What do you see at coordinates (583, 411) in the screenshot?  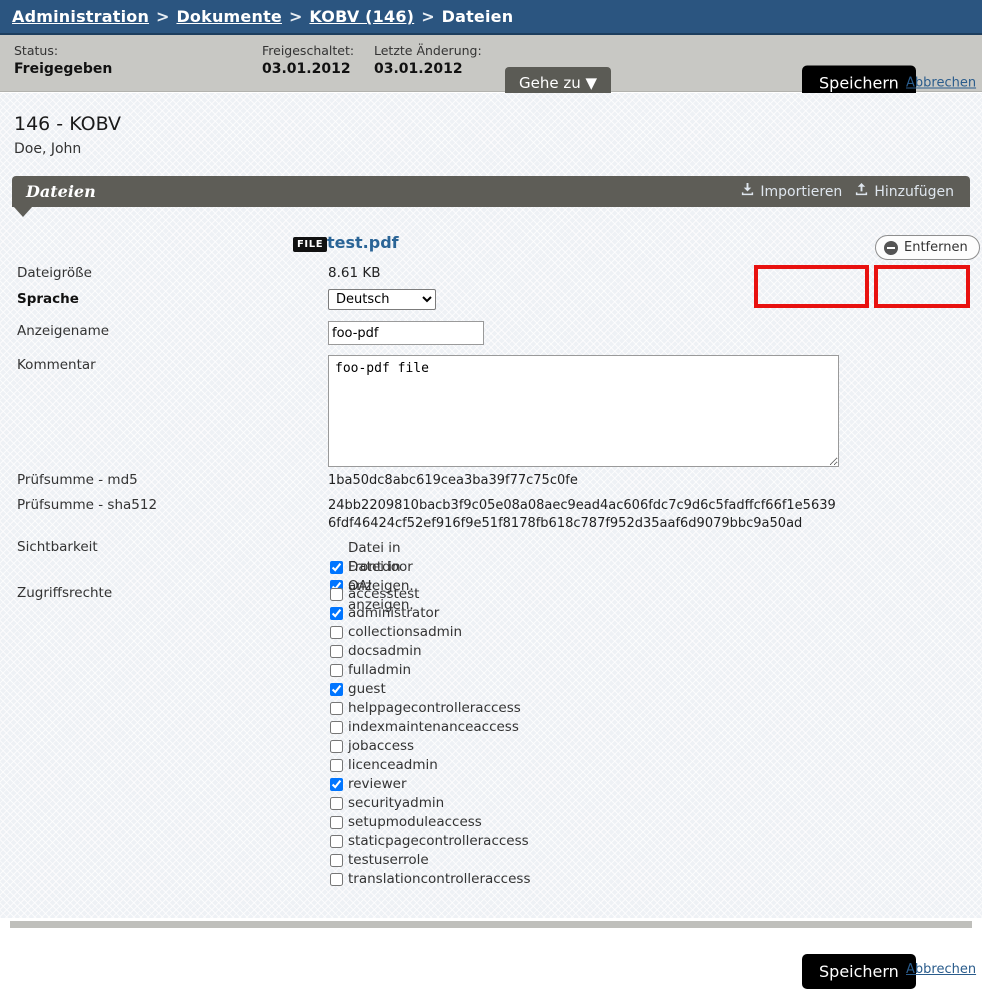 I see `comment-textarea: foo-pdf file` at bounding box center [583, 411].